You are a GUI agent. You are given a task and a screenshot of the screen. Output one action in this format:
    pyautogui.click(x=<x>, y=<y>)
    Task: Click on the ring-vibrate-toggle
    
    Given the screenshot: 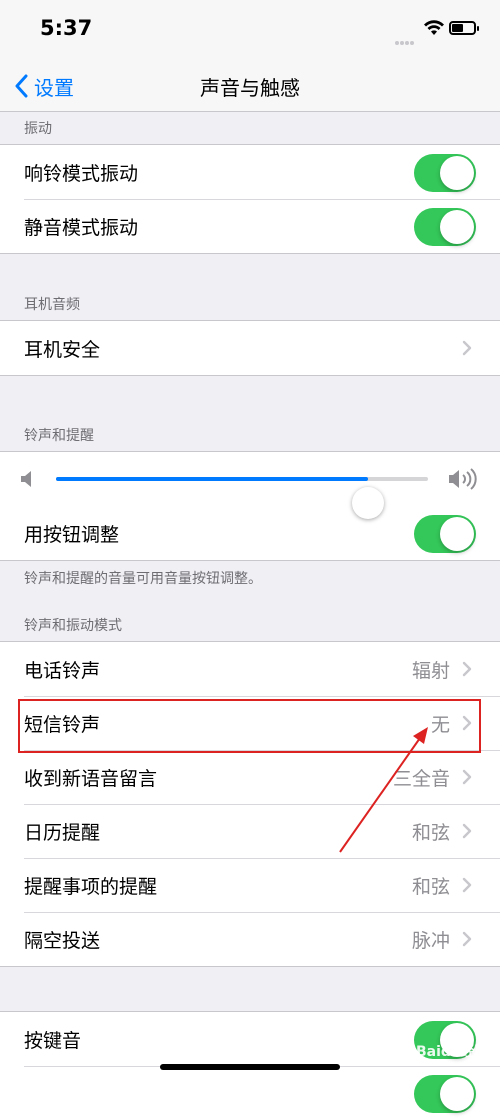 What is the action you would take?
    pyautogui.click(x=445, y=173)
    